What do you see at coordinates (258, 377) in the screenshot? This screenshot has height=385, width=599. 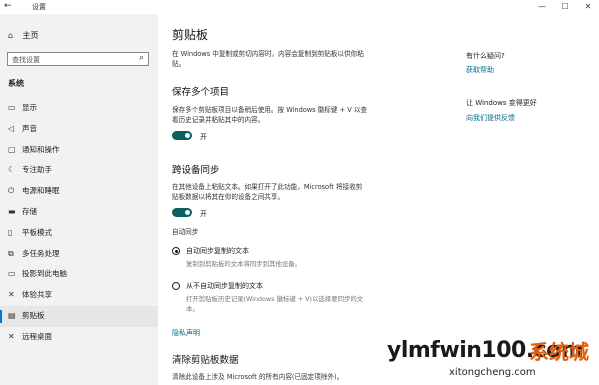 I see `clear-description: 清除此设备上涉及 Microsoft 的所有内容(已固定项除外)。` at bounding box center [258, 377].